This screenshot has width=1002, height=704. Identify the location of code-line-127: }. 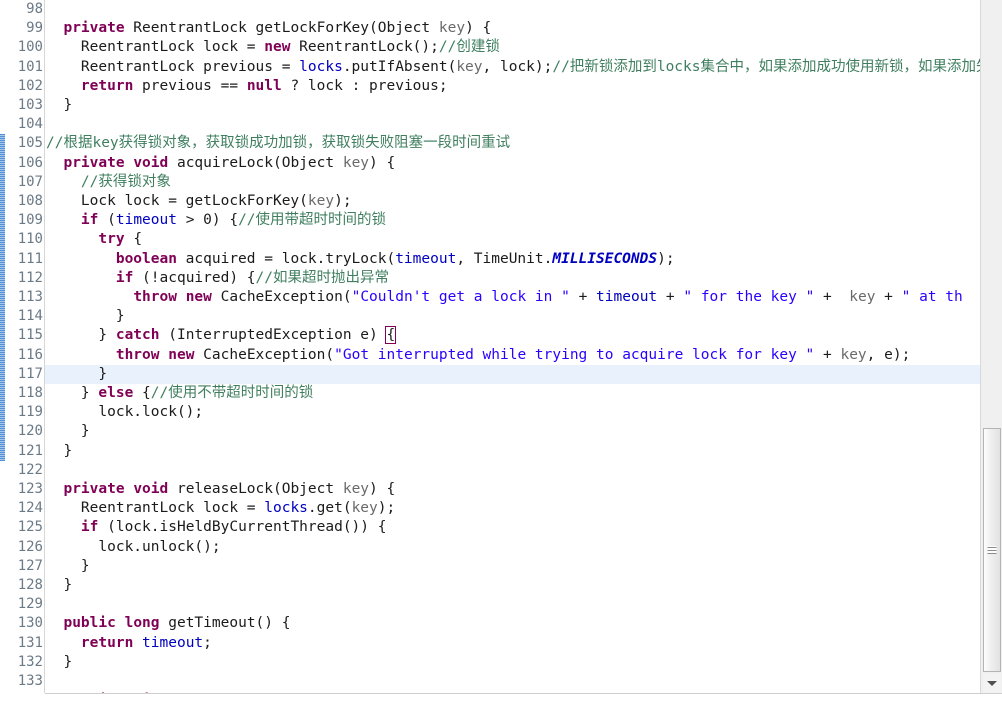
(67, 566).